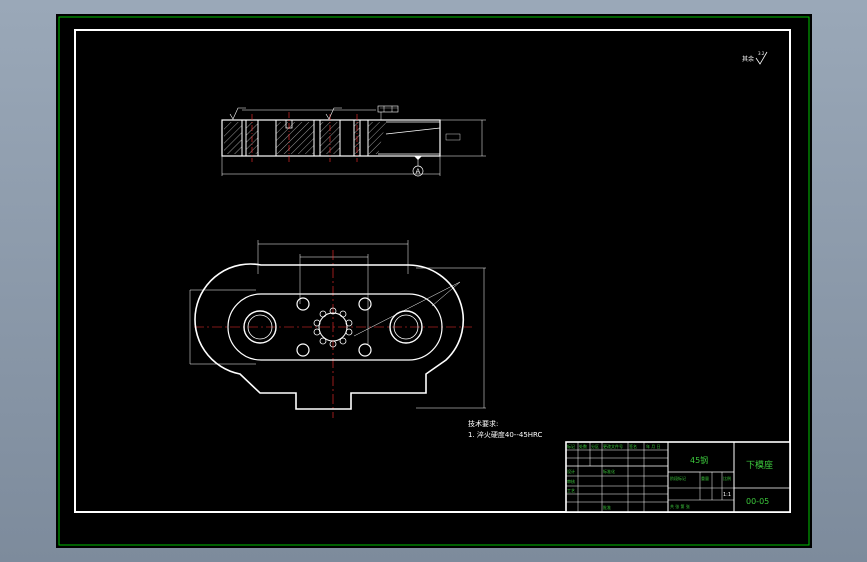 Image resolution: width=867 pixels, height=562 pixels. I want to click on tech-req-title: 技术要求:, so click(483, 423).